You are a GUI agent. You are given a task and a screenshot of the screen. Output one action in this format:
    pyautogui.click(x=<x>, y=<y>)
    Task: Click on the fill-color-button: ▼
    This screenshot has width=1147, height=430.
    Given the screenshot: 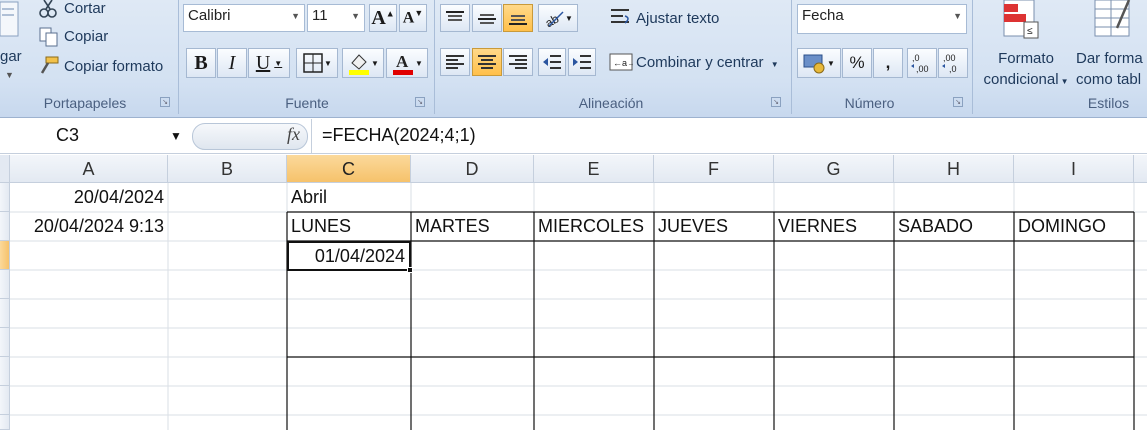 What is the action you would take?
    pyautogui.click(x=363, y=63)
    